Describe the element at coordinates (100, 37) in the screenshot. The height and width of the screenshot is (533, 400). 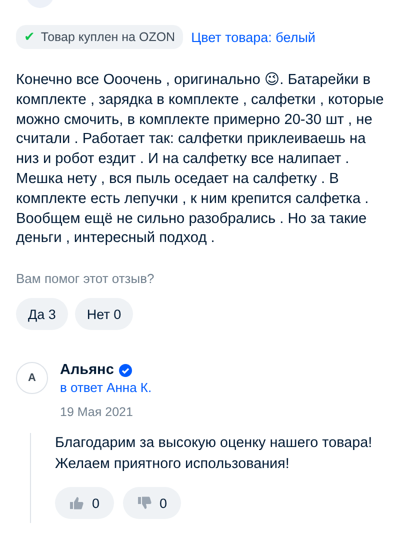
I see `purchase-badge: ✔ Товар куплен на OZON` at that location.